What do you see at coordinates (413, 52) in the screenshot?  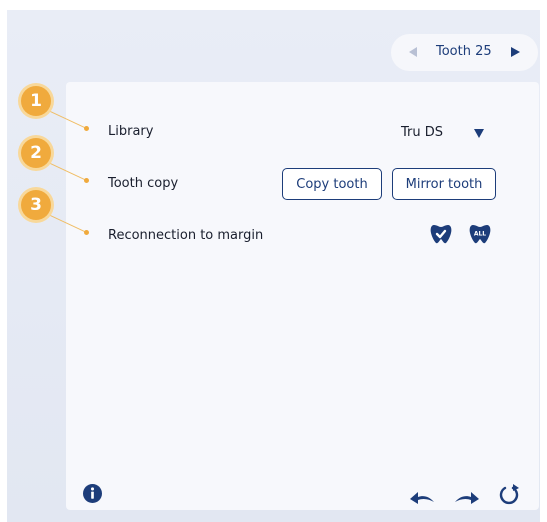 I see `triangle-left-icon` at bounding box center [413, 52].